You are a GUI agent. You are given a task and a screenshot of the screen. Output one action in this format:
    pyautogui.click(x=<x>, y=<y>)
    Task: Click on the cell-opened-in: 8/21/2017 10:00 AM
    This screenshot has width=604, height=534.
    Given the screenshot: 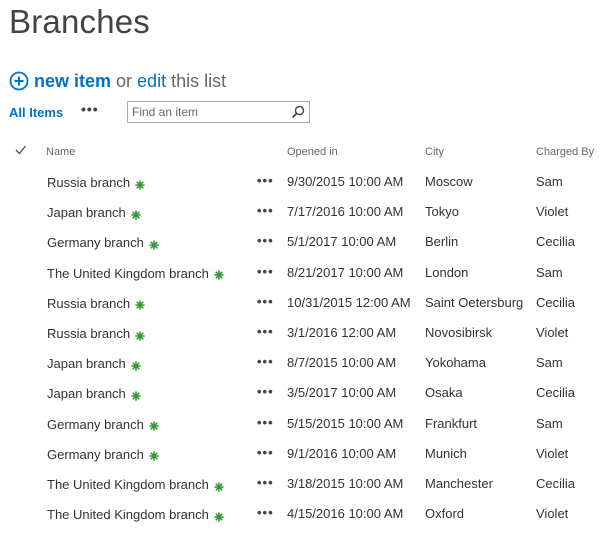 What is the action you would take?
    pyautogui.click(x=345, y=272)
    